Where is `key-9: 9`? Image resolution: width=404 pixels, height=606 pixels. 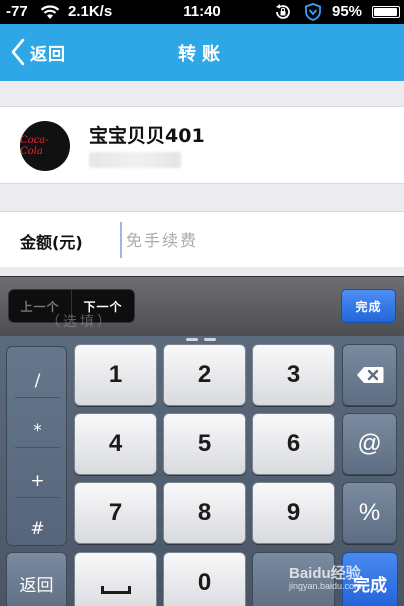
key-9: 9 is located at coordinates (293, 513).